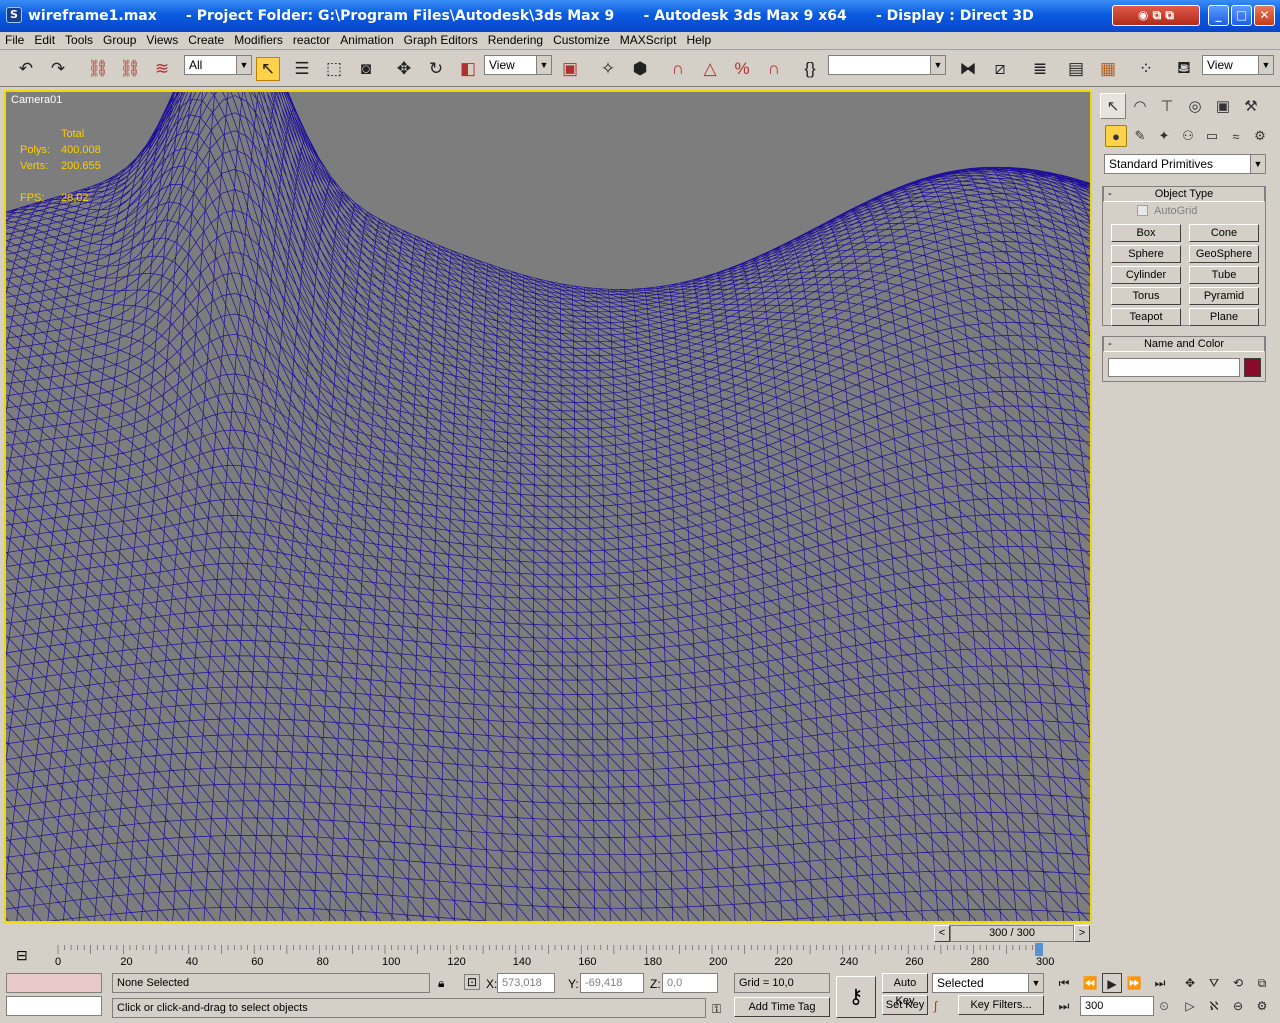 This screenshot has width=1280, height=1023. What do you see at coordinates (1262, 1006) in the screenshot?
I see `walkthrough-icon: ⚙` at bounding box center [1262, 1006].